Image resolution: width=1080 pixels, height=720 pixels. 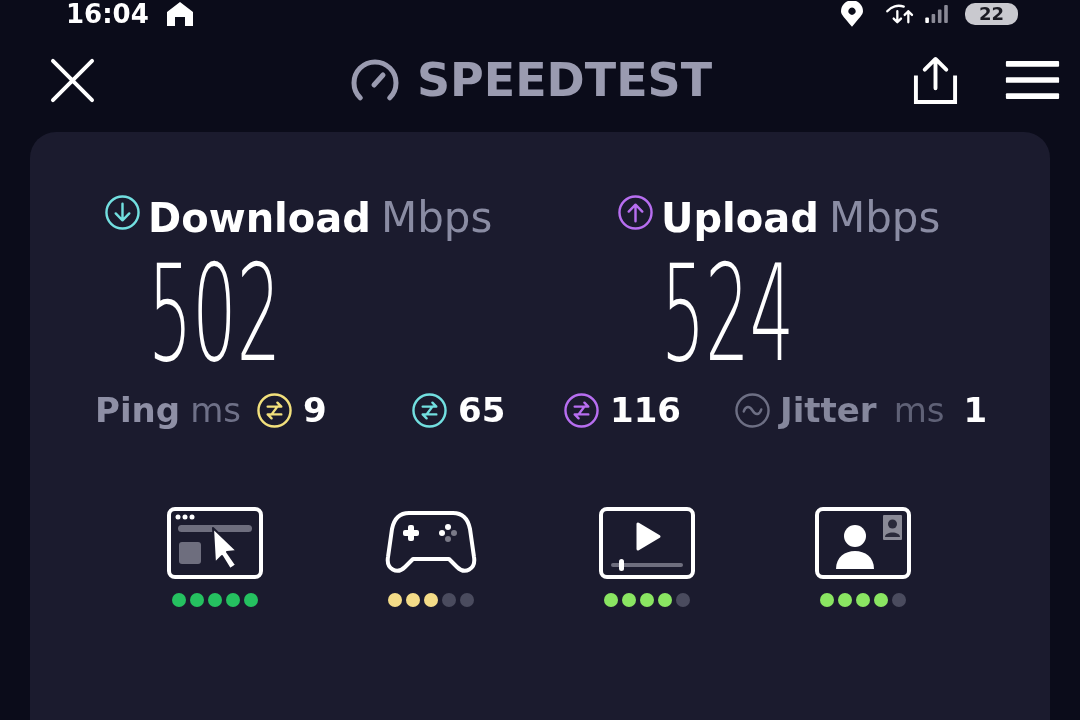 What do you see at coordinates (374, 80) in the screenshot?
I see `gauge-icon` at bounding box center [374, 80].